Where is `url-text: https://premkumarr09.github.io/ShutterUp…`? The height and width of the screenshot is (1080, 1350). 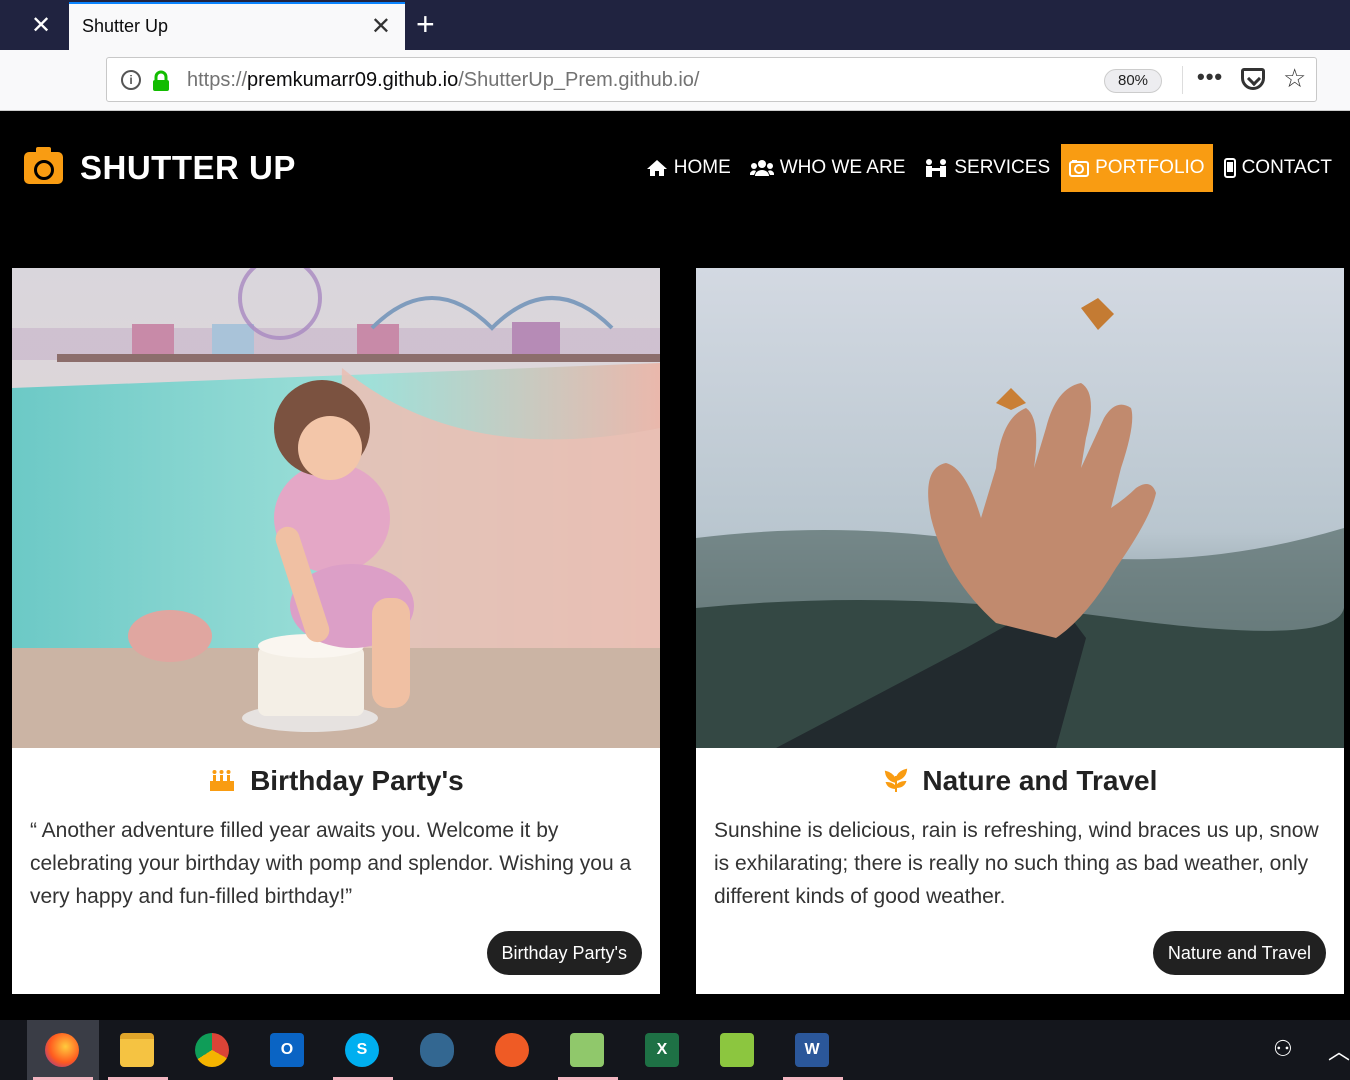
url-text: https://premkumarr09.github.io/ShutterUp… is located at coordinates (443, 80).